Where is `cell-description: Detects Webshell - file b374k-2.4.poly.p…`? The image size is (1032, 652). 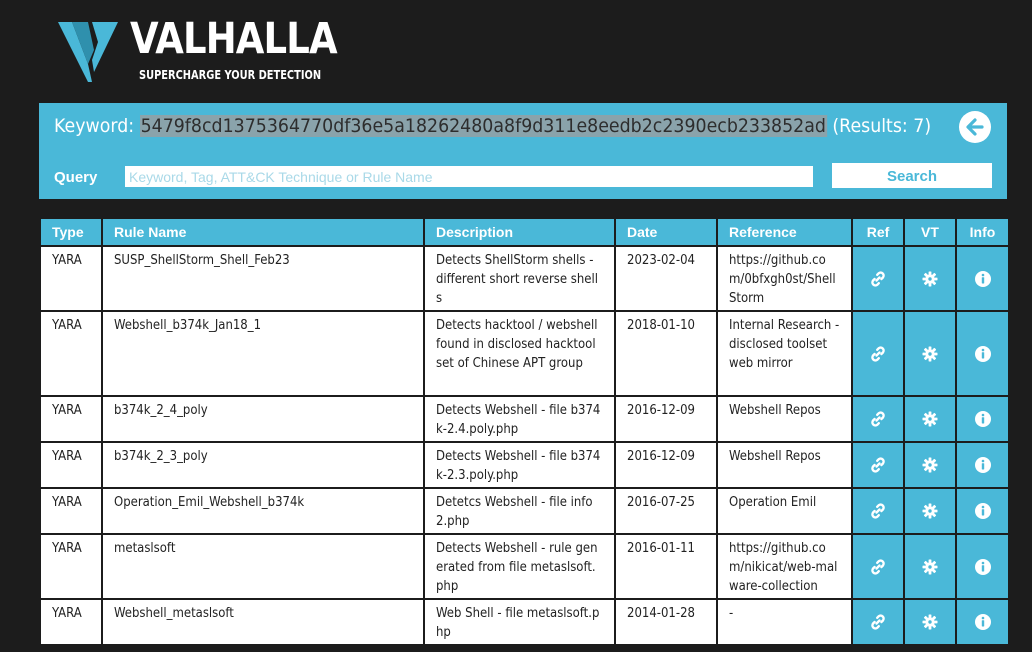 cell-description: Detects Webshell - file b374k-2.4.poly.p… is located at coordinates (519, 419).